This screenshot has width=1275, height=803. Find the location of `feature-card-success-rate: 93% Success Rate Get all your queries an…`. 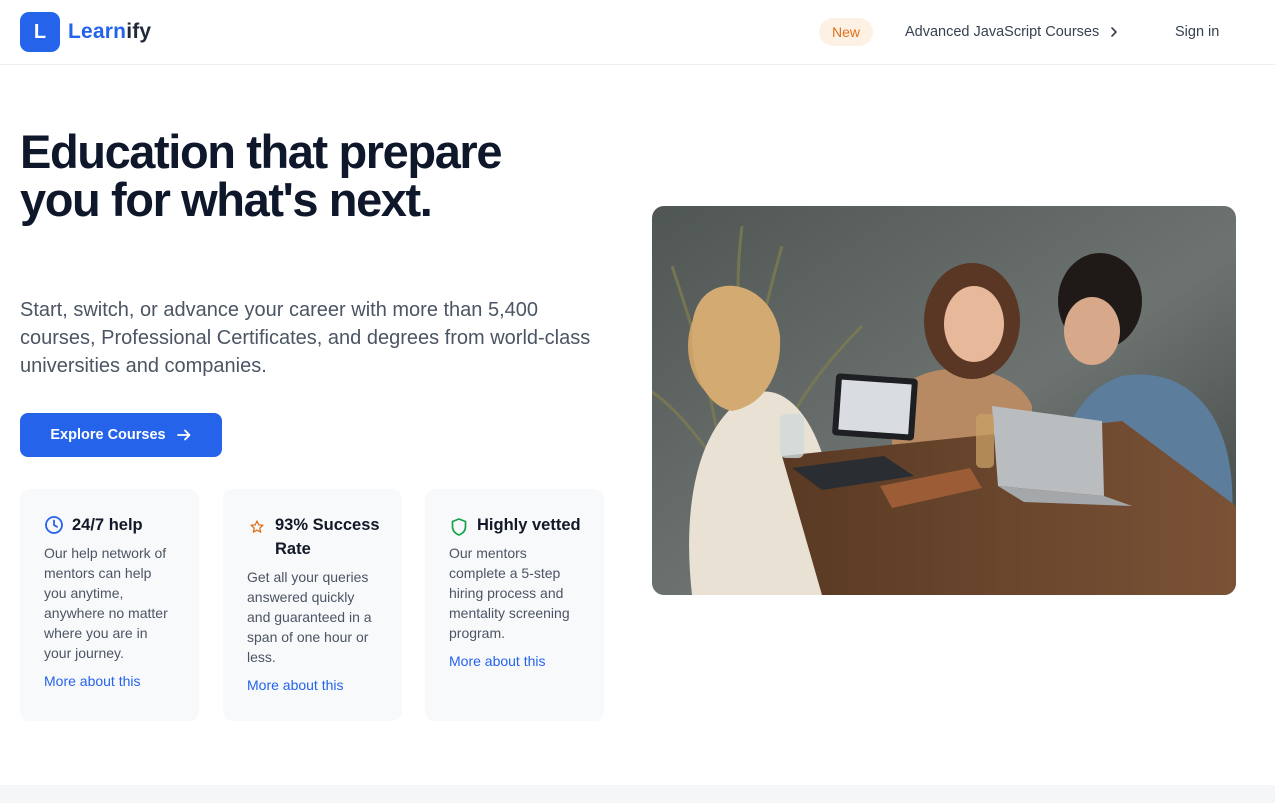

feature-card-success-rate: 93% Success Rate Get all your queries an… is located at coordinates (312, 605).